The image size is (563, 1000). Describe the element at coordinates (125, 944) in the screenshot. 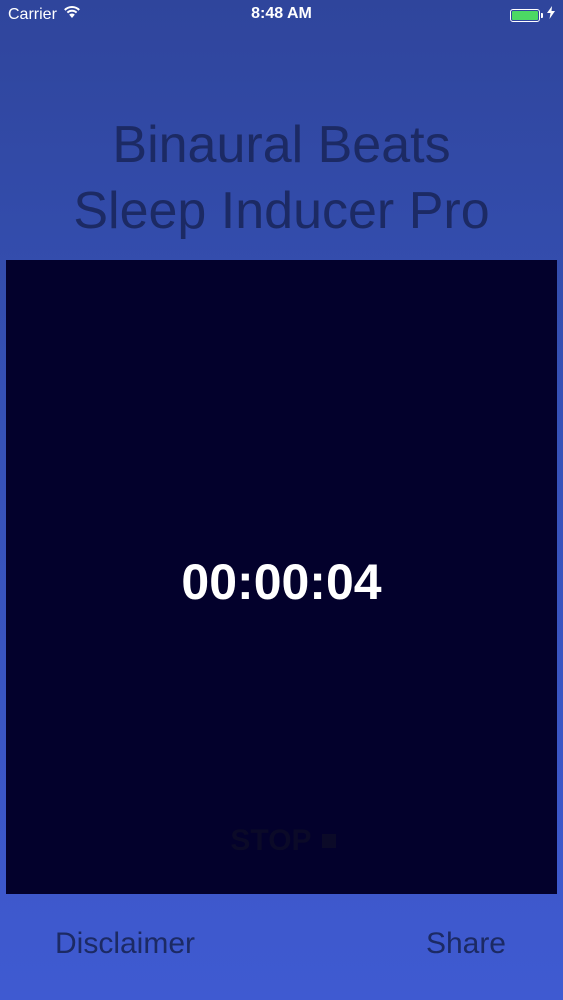

I see `disclaimer-button: Disclaimer` at that location.